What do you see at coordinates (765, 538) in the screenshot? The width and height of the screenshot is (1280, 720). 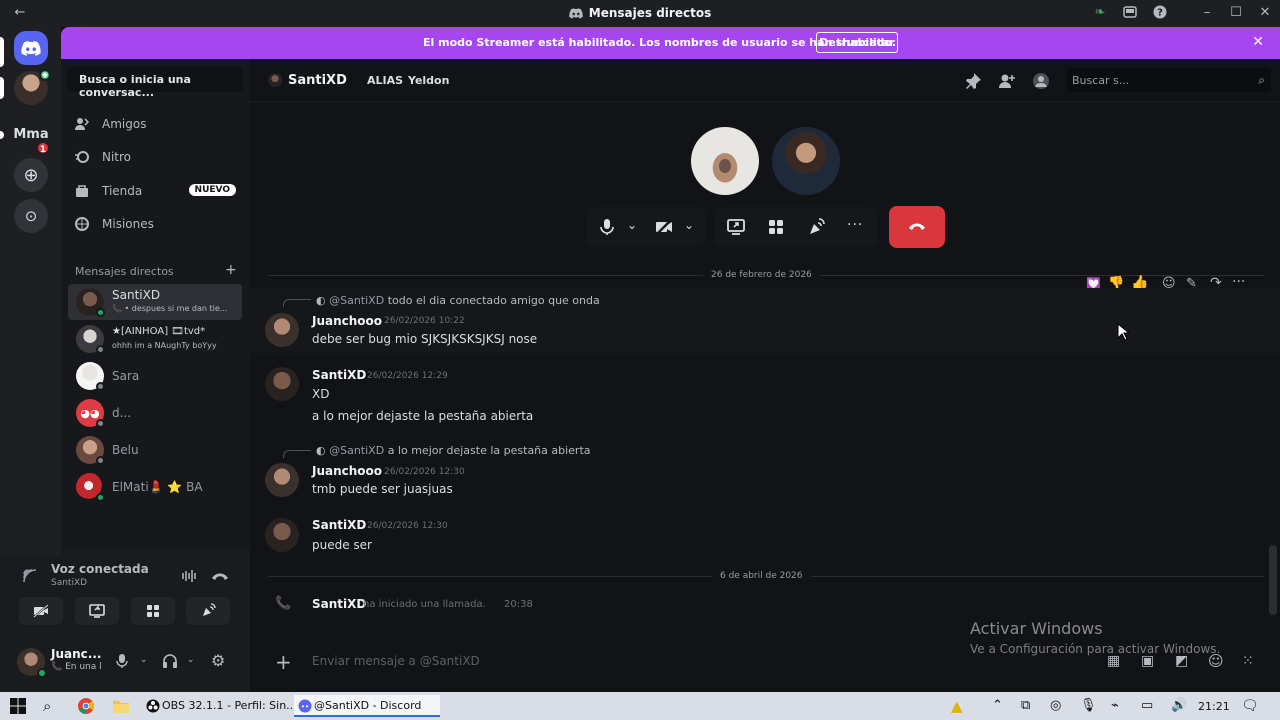 I see `message-item: SantiXD 26/02/2026 12:30 puede ser` at bounding box center [765, 538].